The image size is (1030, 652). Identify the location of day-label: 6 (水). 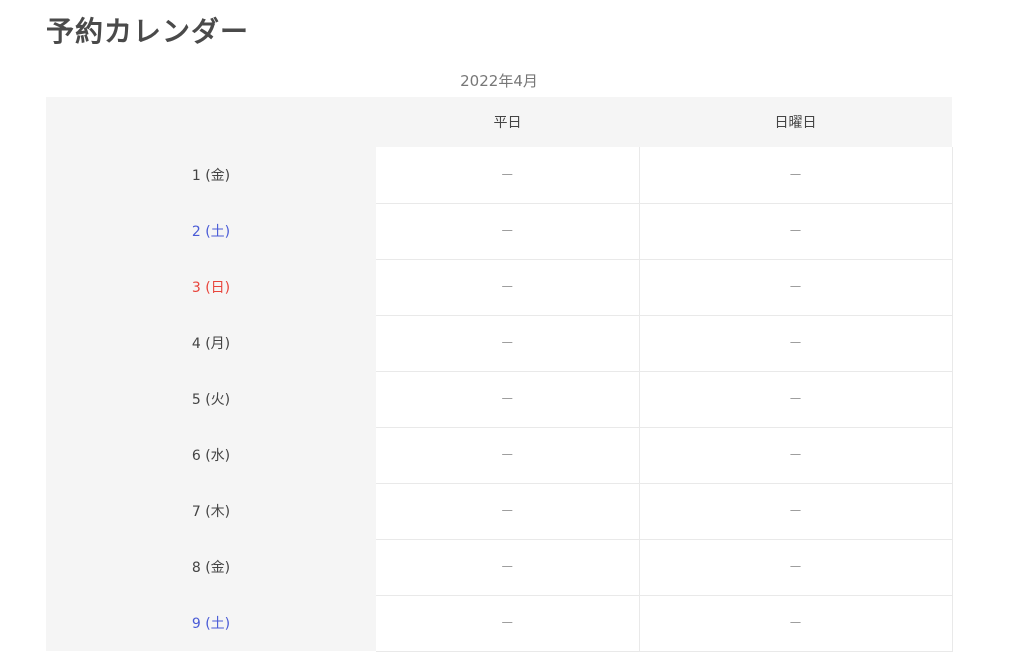
(211, 455).